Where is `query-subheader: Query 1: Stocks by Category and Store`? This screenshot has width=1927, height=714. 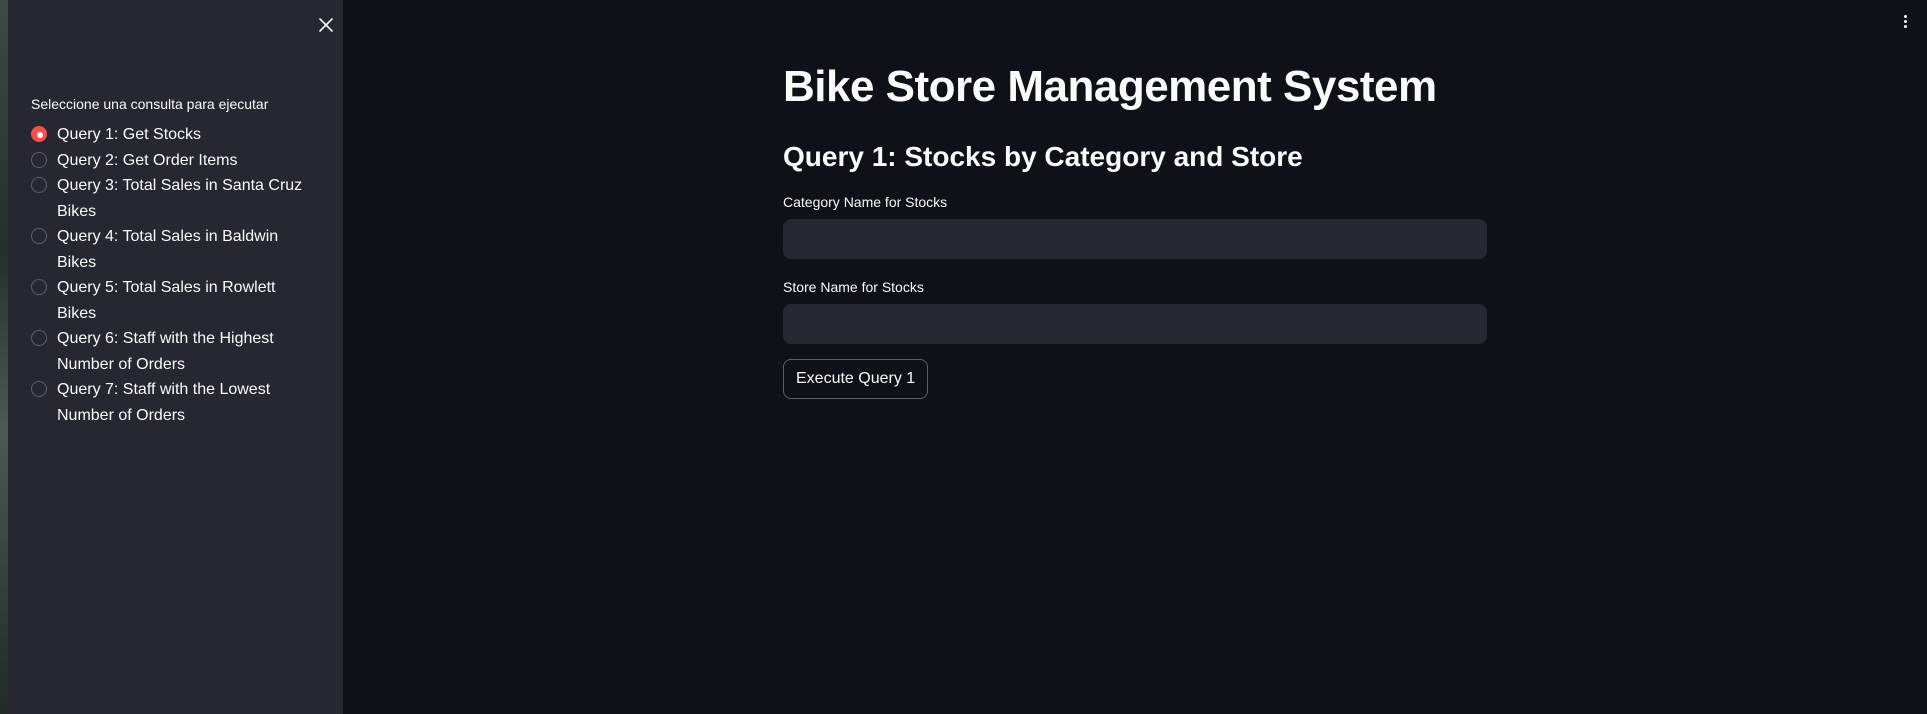
query-subheader: Query 1: Stocks by Category and Store is located at coordinates (1043, 156).